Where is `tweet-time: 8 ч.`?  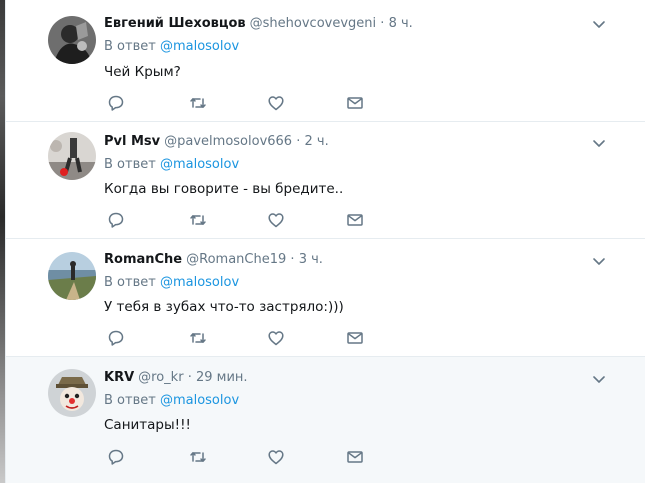 tweet-time: 8 ч. is located at coordinates (401, 23).